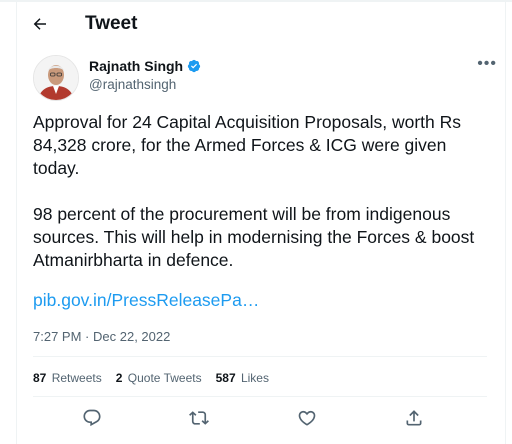  I want to click on back-arrow-icon, so click(39, 24).